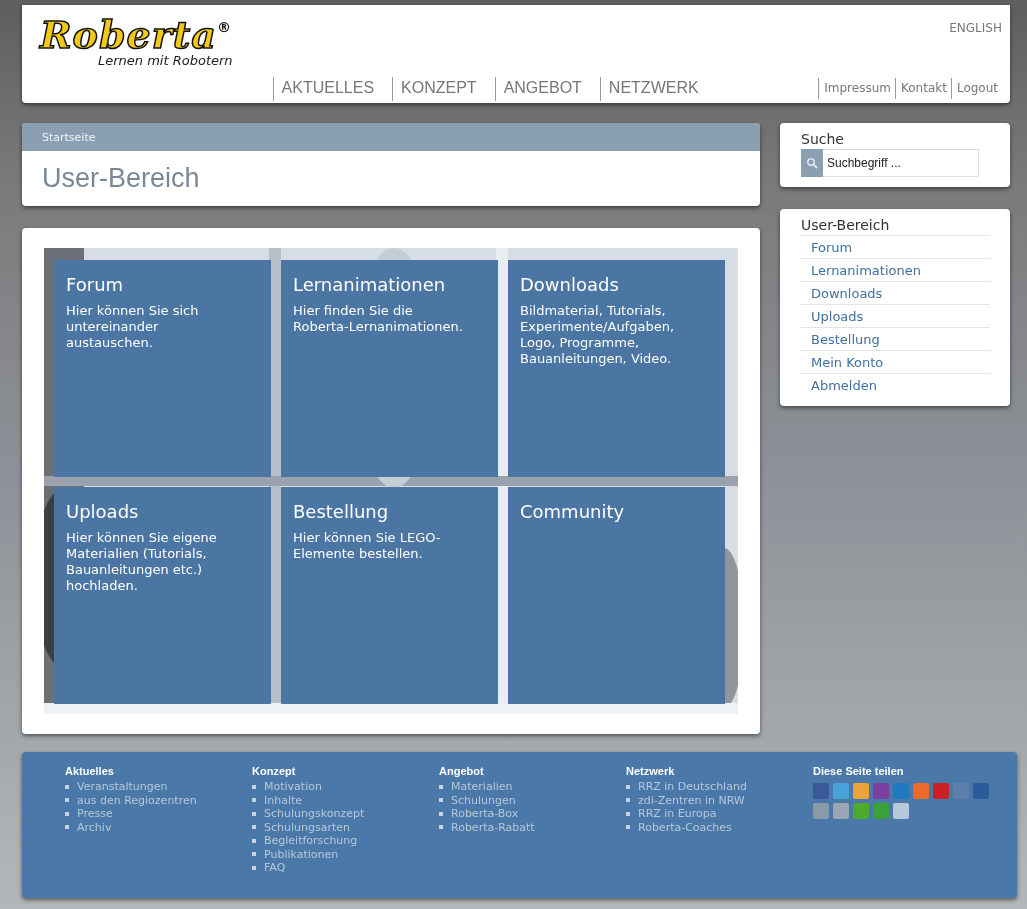  Describe the element at coordinates (895, 246) in the screenshot. I see `menu-item: Forum` at that location.